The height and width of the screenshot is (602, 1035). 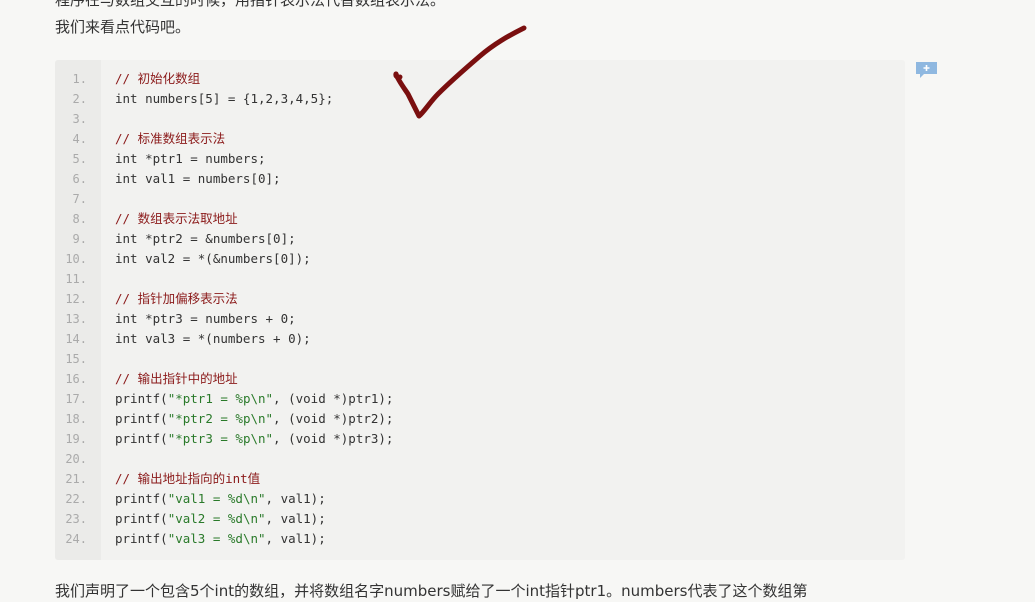 What do you see at coordinates (76, 279) in the screenshot?
I see `line-number: 11.` at bounding box center [76, 279].